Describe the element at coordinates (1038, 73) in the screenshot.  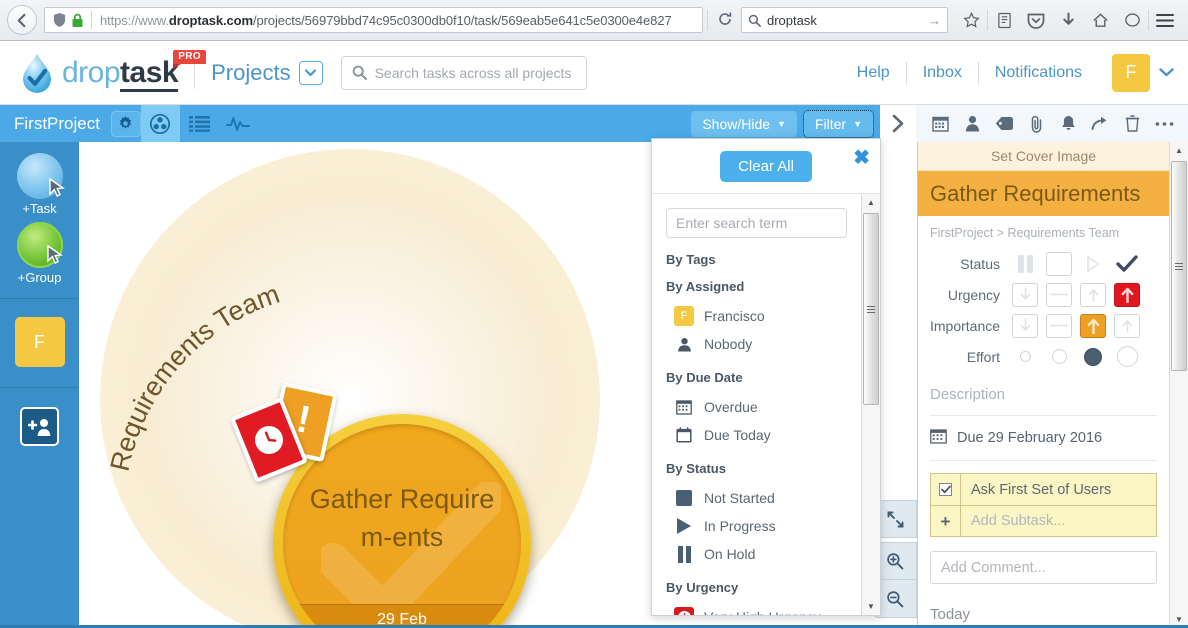
I see `notifications-link: Notifications` at that location.